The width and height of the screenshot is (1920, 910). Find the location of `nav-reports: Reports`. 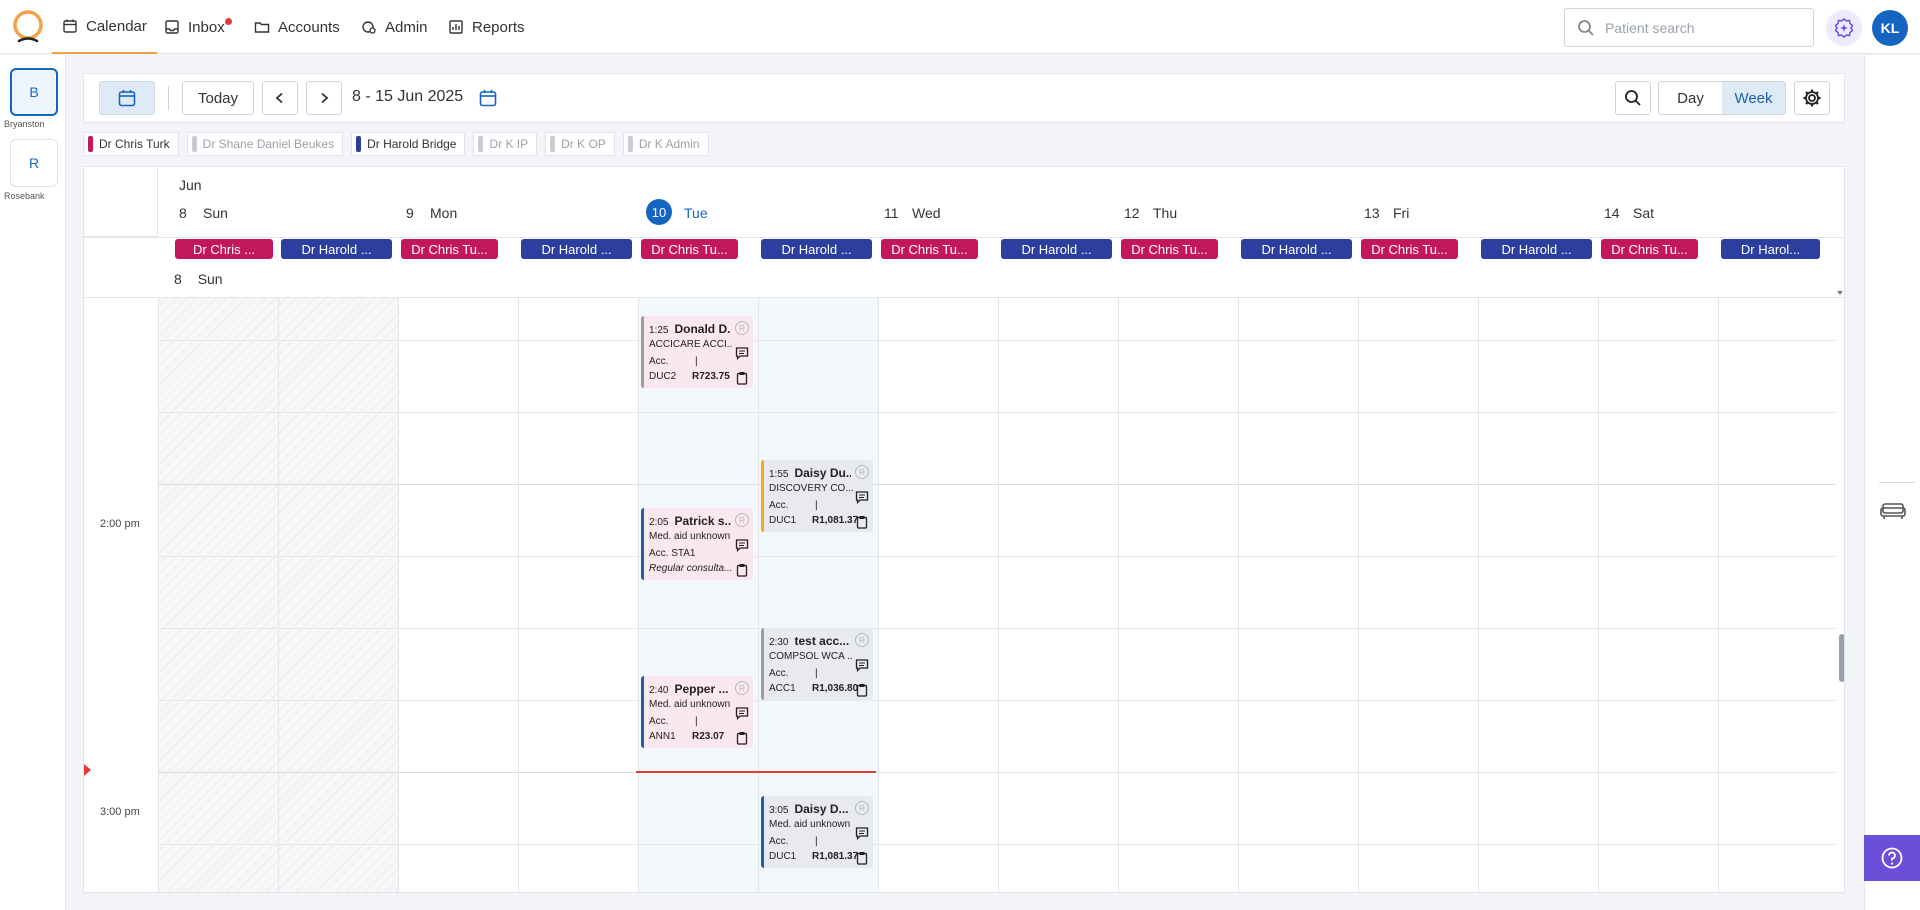

nav-reports: Reports is located at coordinates (486, 27).